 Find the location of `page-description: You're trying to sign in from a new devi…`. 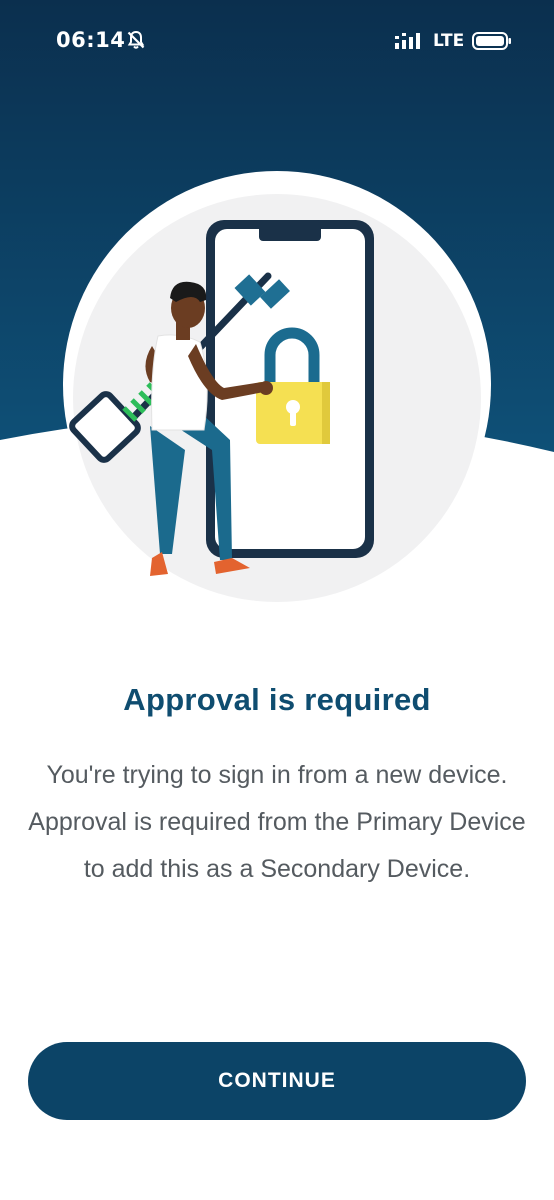

page-description: You're trying to sign in from a new devi… is located at coordinates (277, 822).